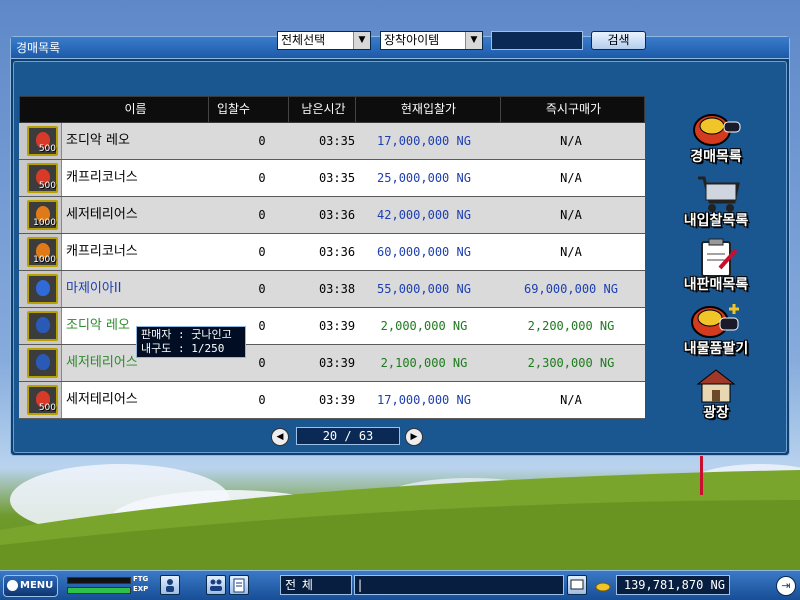  Describe the element at coordinates (412, 40) in the screenshot. I see `item-type-select-value: 장착아이템` at that location.